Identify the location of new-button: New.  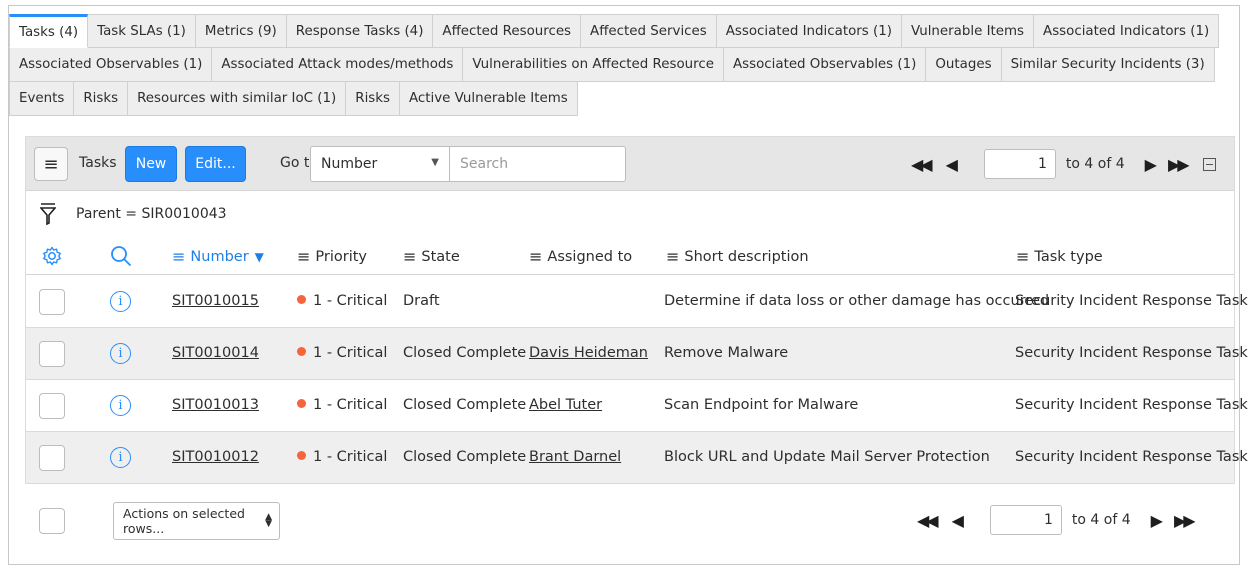
(151, 164).